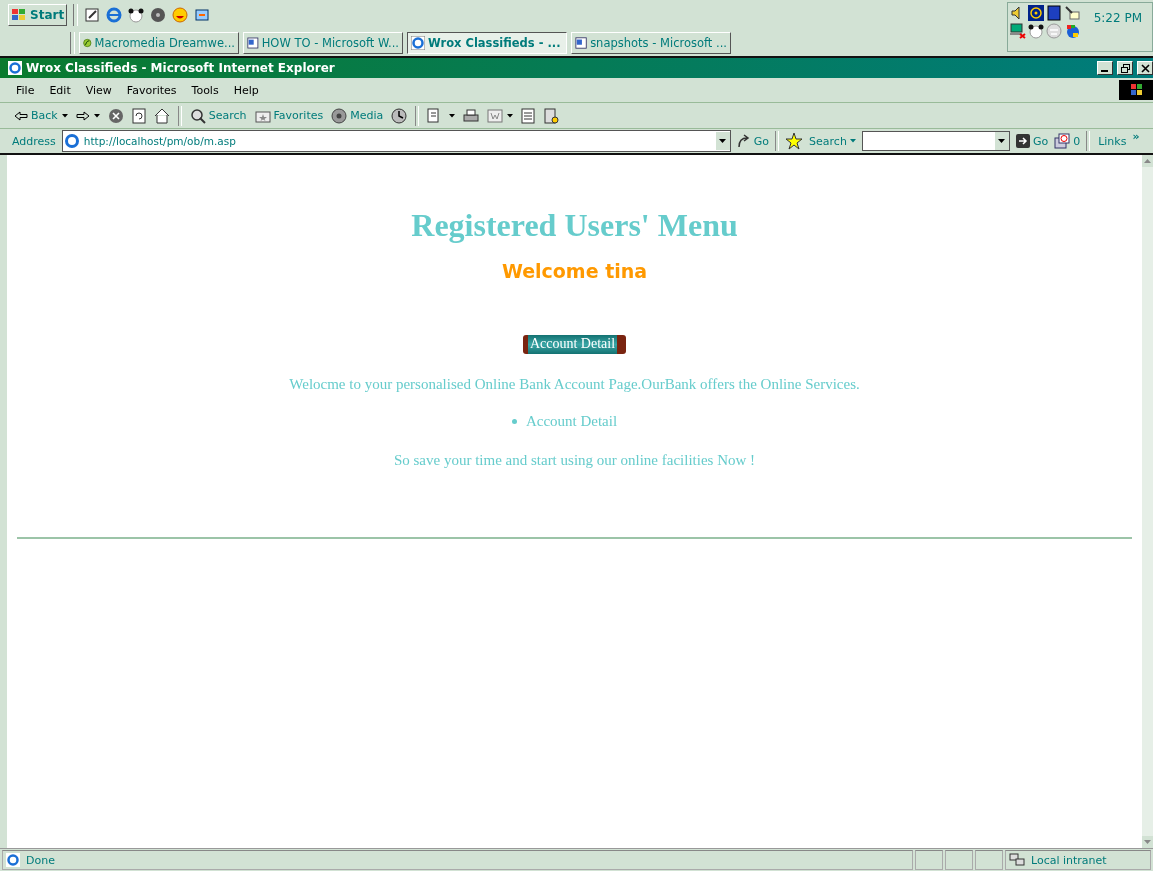 The height and width of the screenshot is (871, 1153). I want to click on disc-icon, so click(158, 15).